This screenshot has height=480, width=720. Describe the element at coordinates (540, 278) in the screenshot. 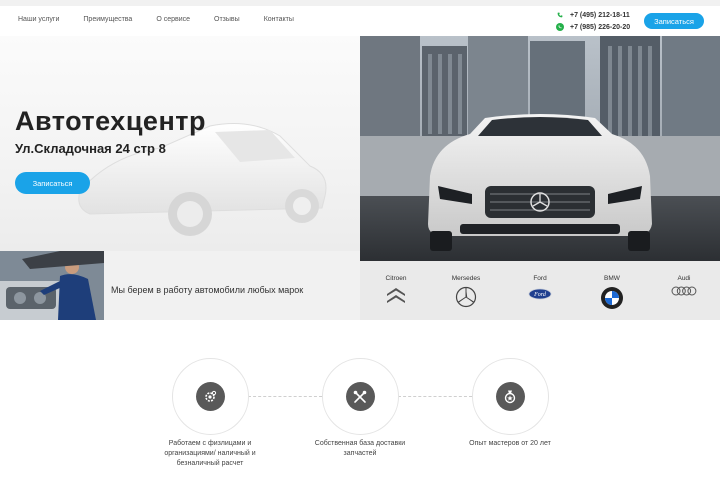

I see `brand-name: Ford` at that location.